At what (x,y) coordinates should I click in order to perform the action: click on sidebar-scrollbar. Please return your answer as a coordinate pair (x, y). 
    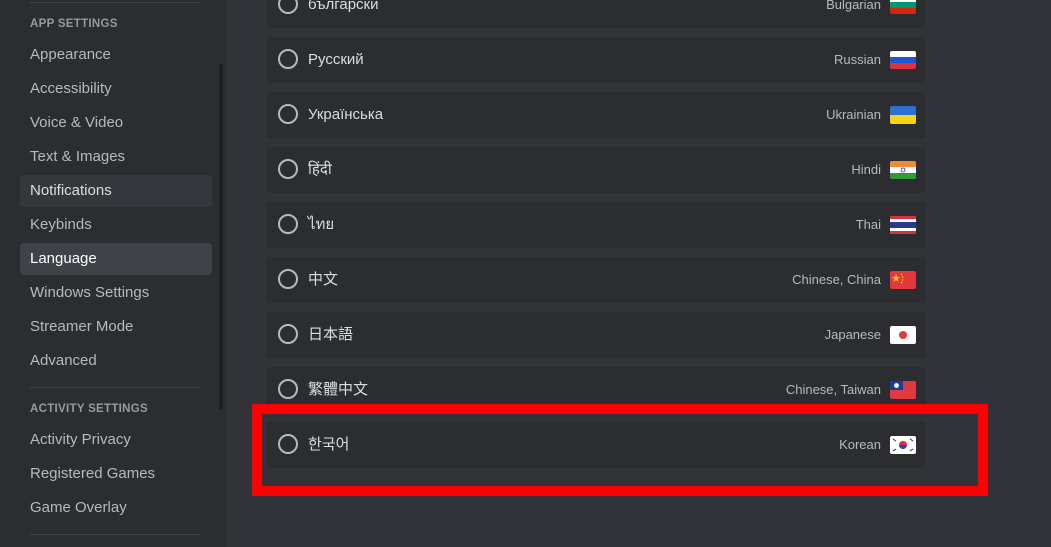
    Looking at the image, I should click on (221, 237).